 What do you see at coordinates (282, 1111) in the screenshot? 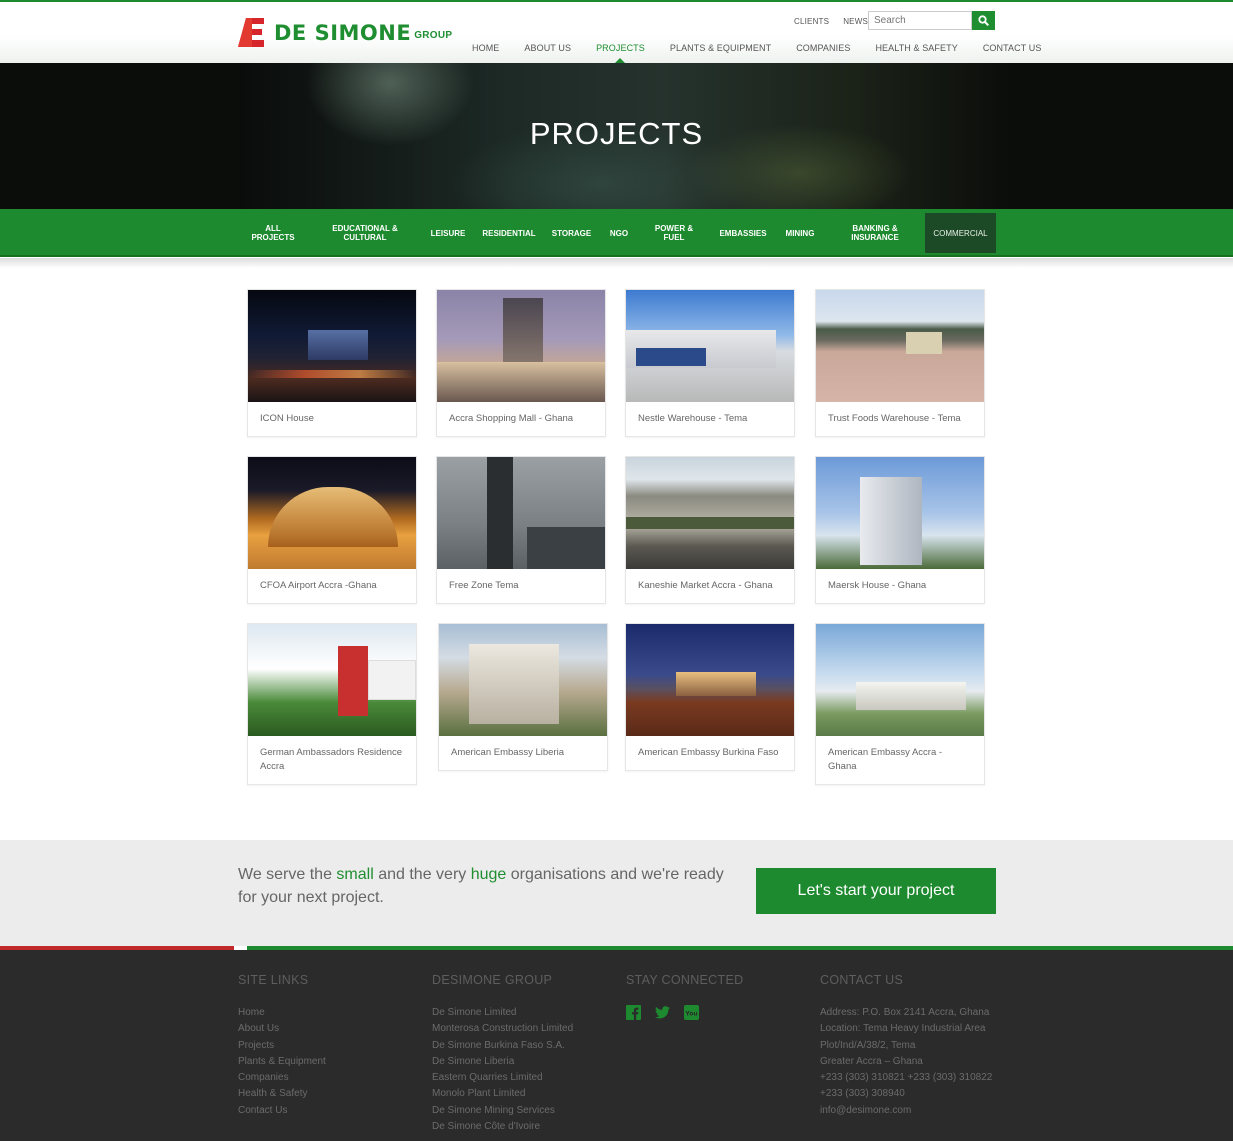
I see `footer-link-contact-us: Contact Us` at bounding box center [282, 1111].